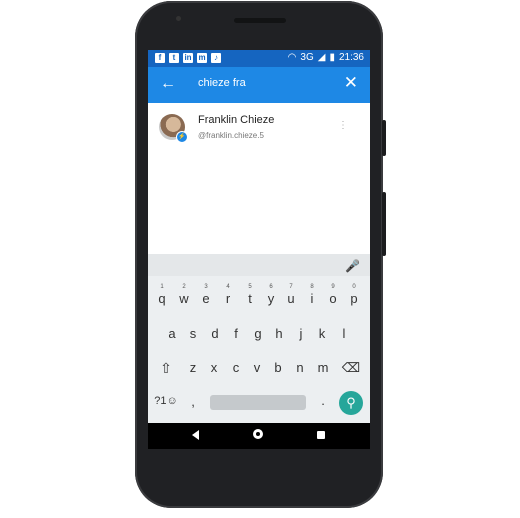 This screenshot has width=520, height=518. Describe the element at coordinates (258, 333) in the screenshot. I see `key-g: g` at that location.